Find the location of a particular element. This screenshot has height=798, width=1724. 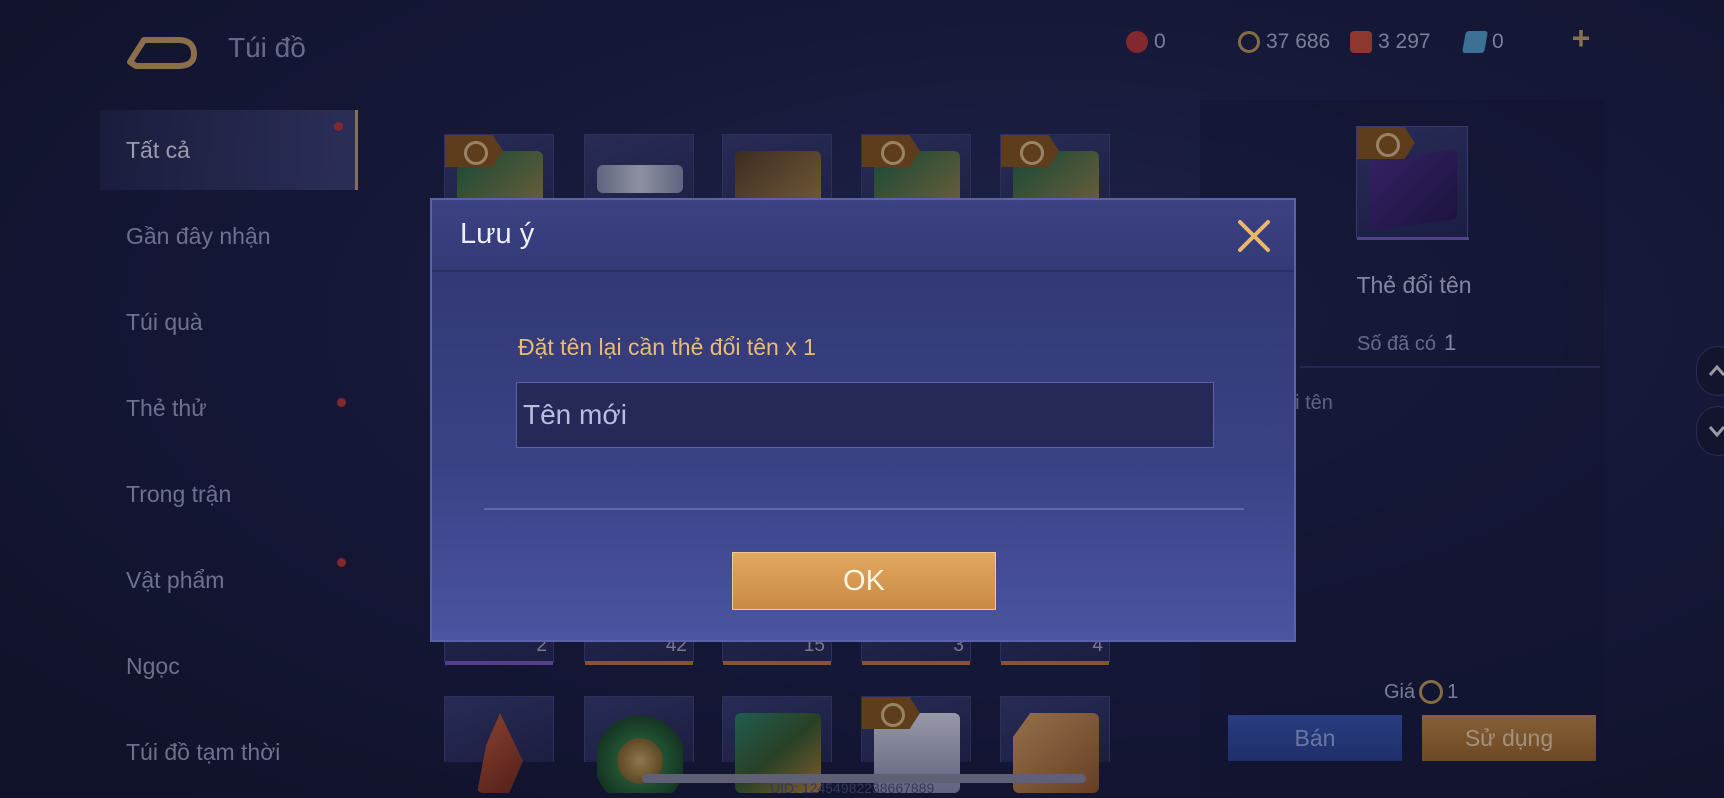

dialog-message: Đặt tên lại cần thẻ đổi tên x 1 is located at coordinates (667, 347).